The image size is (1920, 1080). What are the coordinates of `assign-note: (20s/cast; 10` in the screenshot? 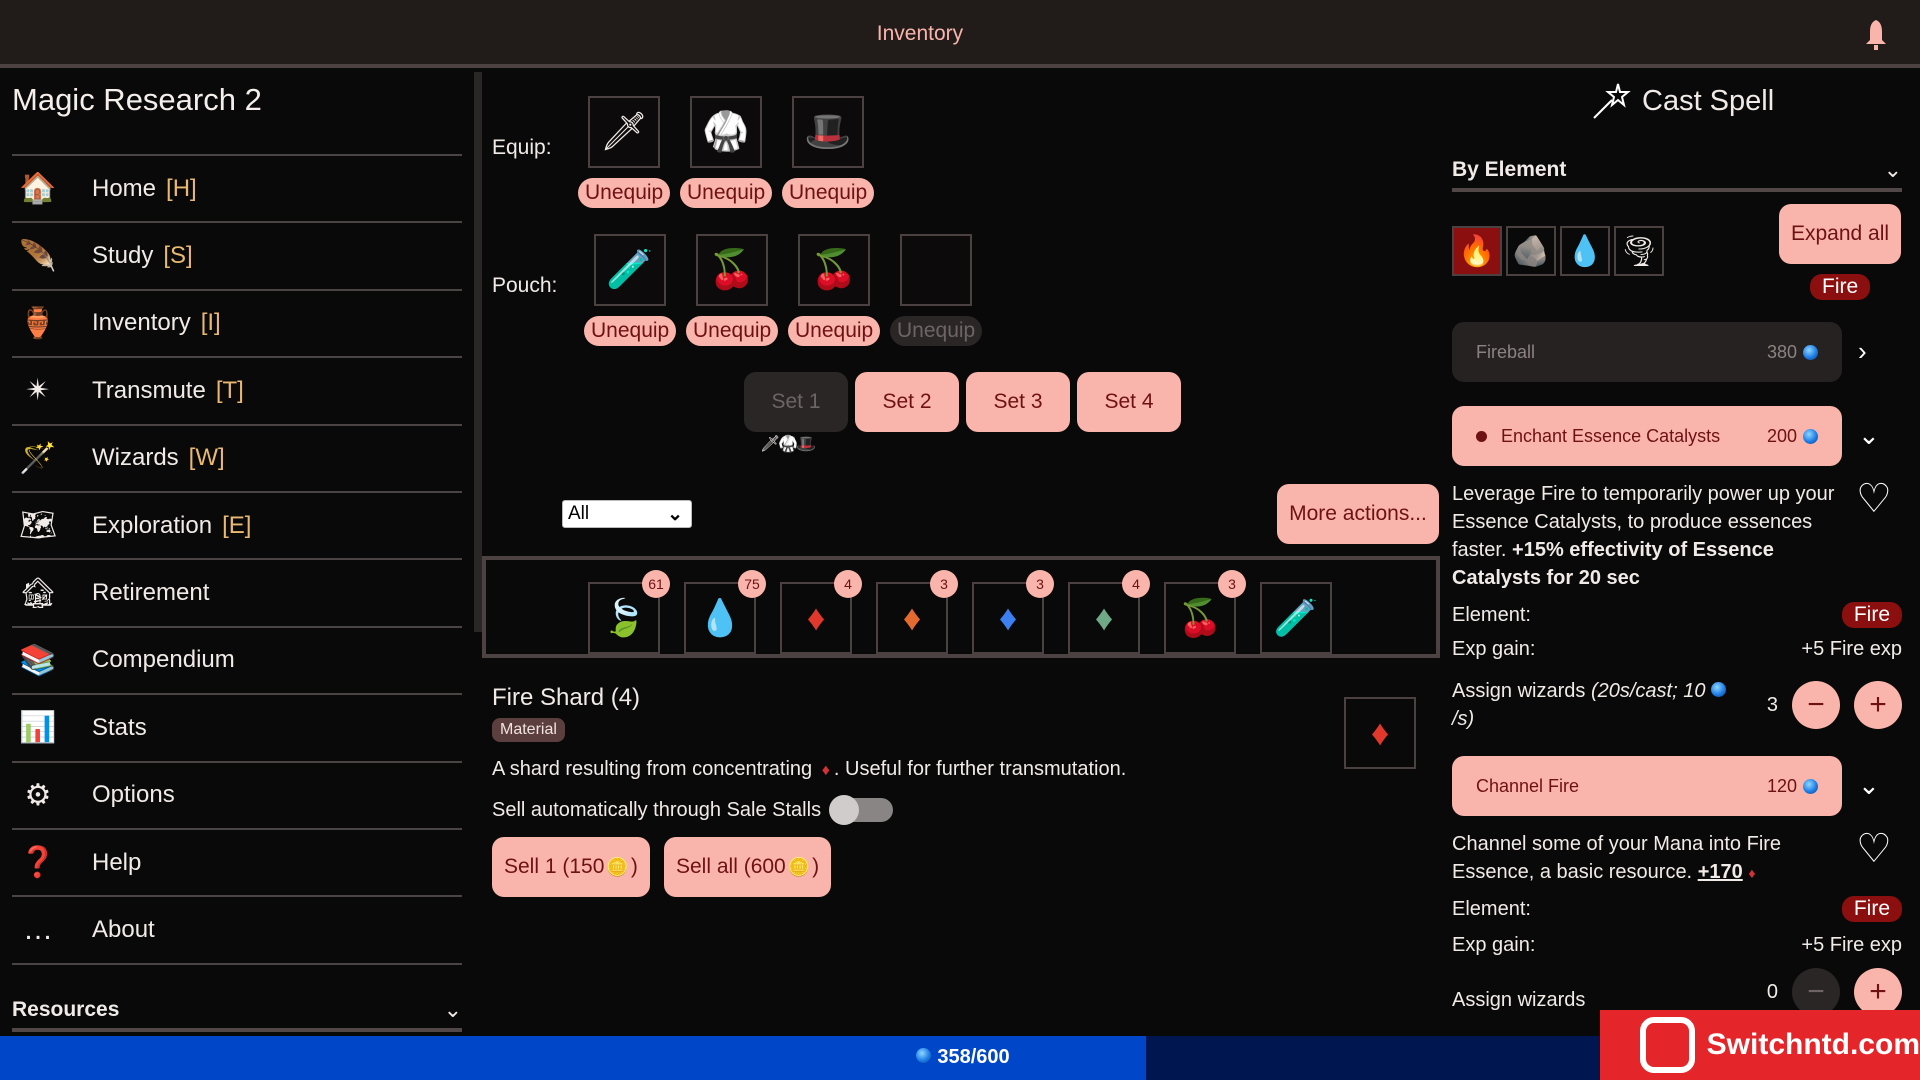 It's located at (1648, 691).